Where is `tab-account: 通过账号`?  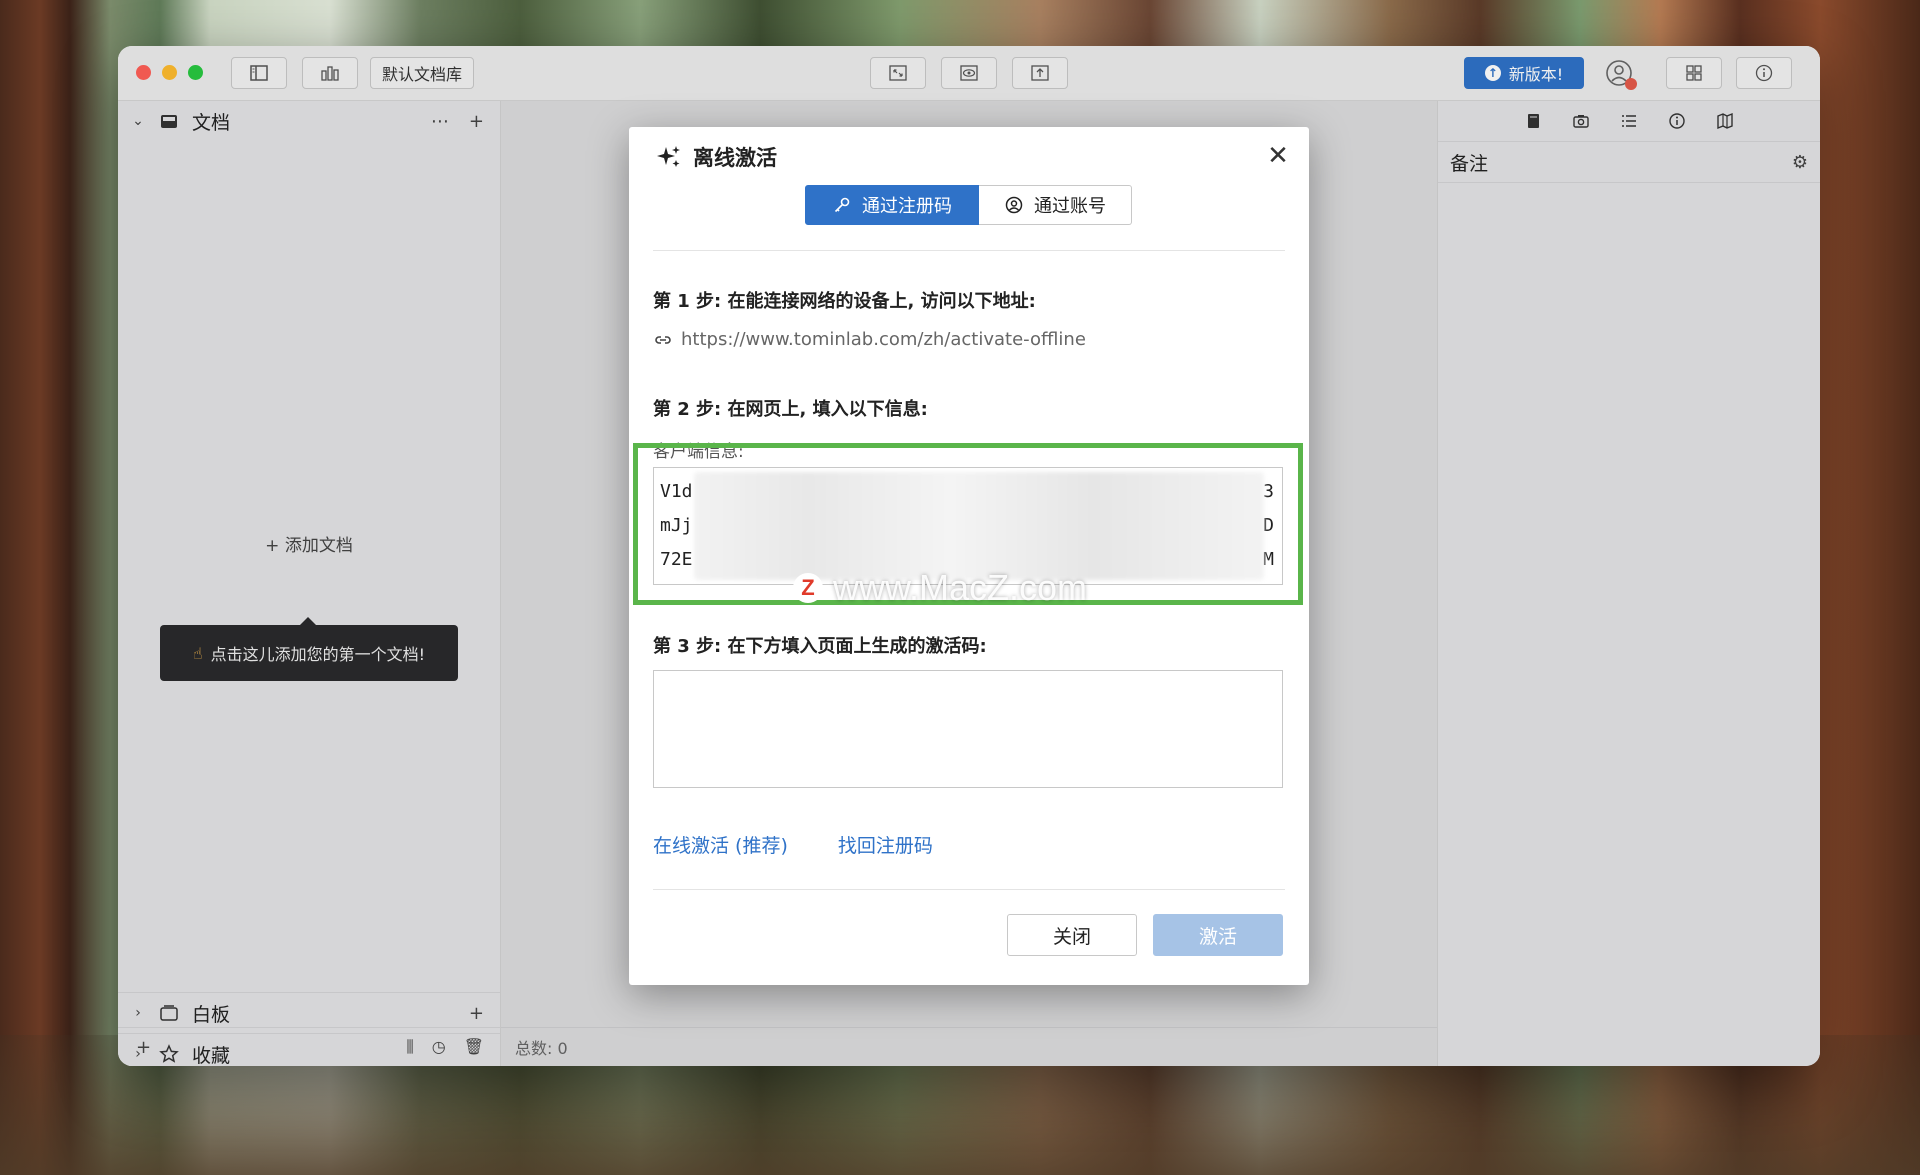 tab-account: 通过账号 is located at coordinates (1055, 205).